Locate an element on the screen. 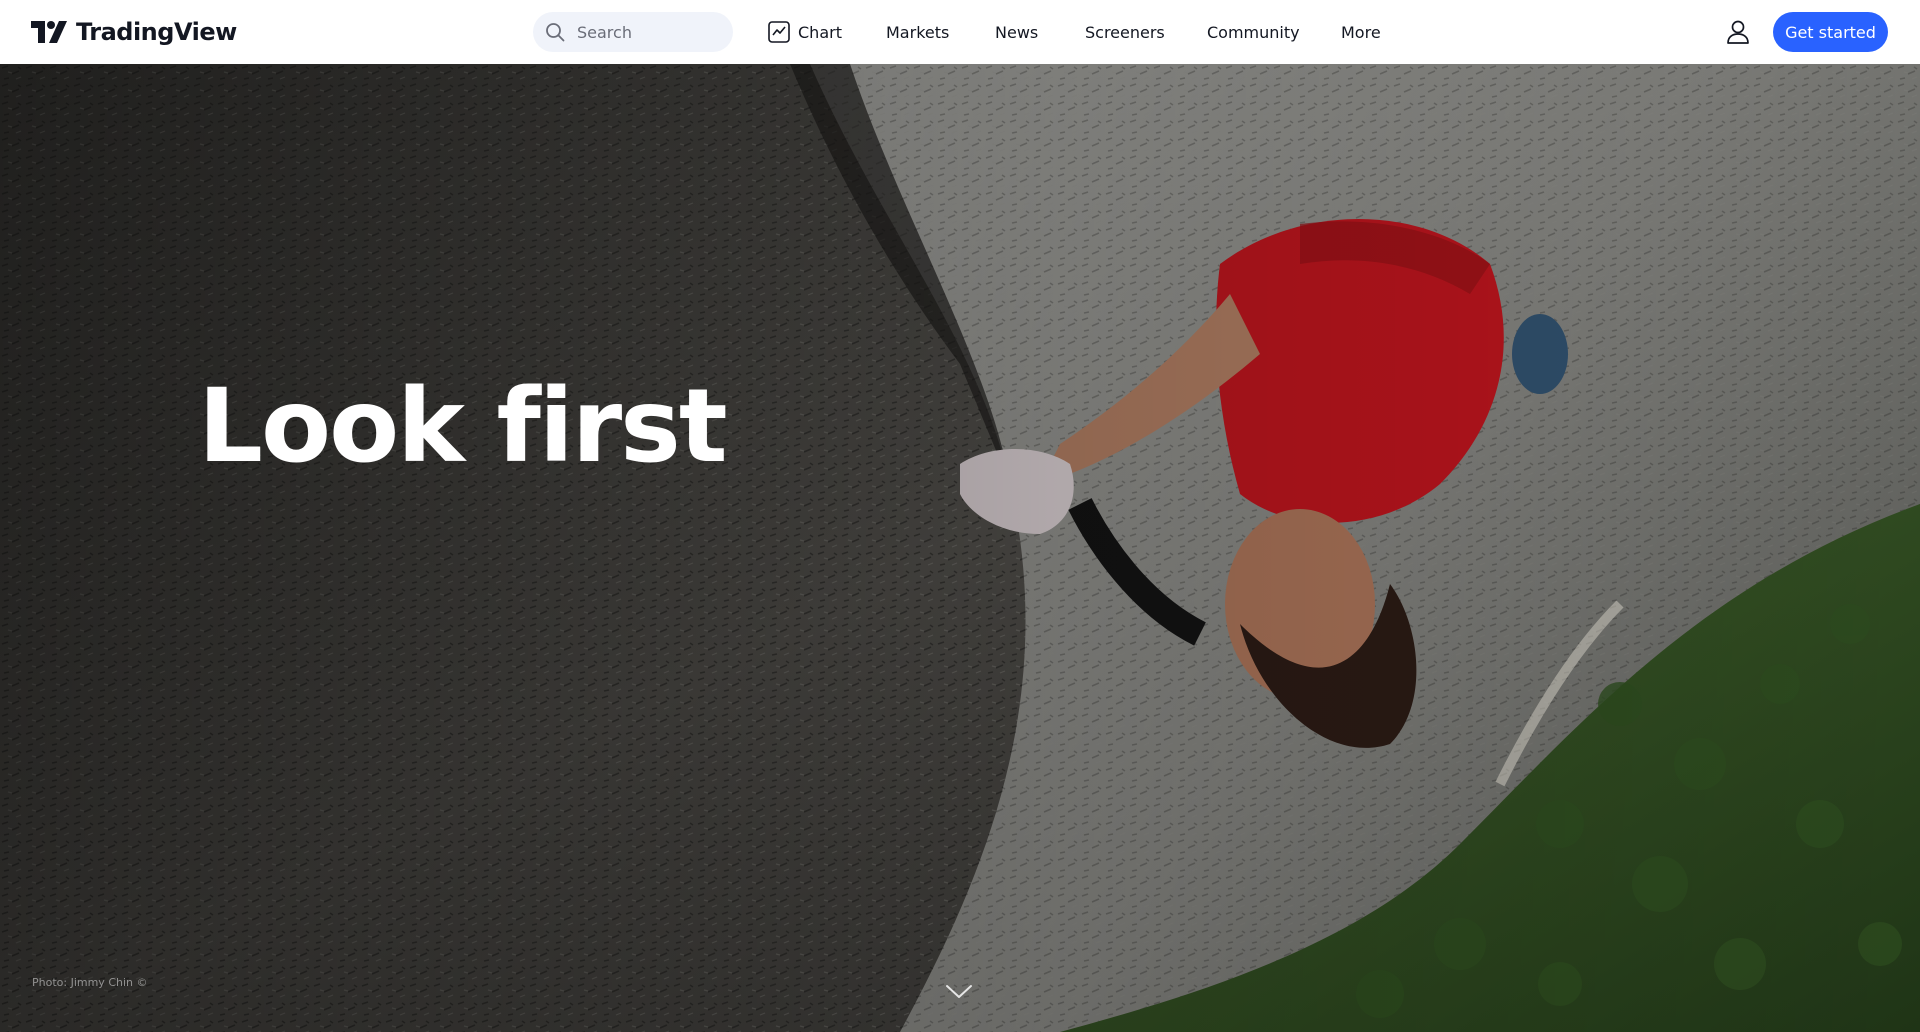 The image size is (1920, 1032). nav-screeners-label: Screeners is located at coordinates (1125, 32).